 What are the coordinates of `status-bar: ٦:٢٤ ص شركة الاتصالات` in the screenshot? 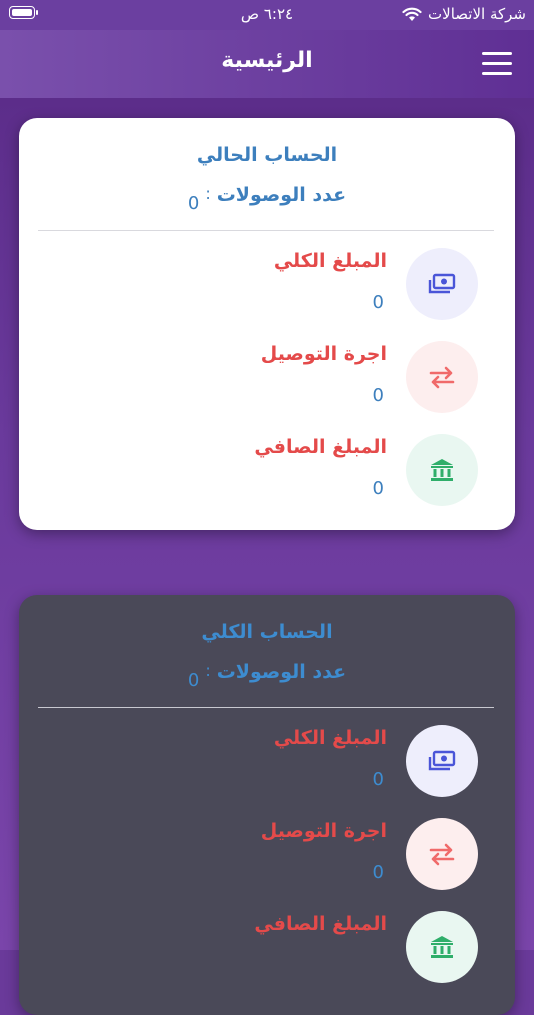 It's located at (267, 15).